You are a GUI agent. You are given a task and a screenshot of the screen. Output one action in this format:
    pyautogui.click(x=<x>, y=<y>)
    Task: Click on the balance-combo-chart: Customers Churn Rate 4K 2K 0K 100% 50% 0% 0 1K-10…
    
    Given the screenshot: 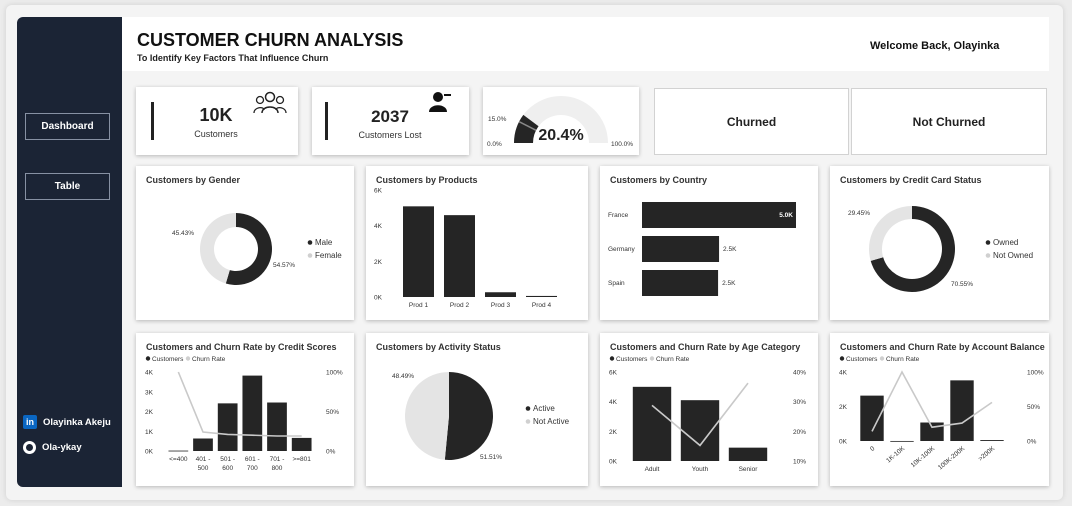 What is the action you would take?
    pyautogui.click(x=941, y=414)
    